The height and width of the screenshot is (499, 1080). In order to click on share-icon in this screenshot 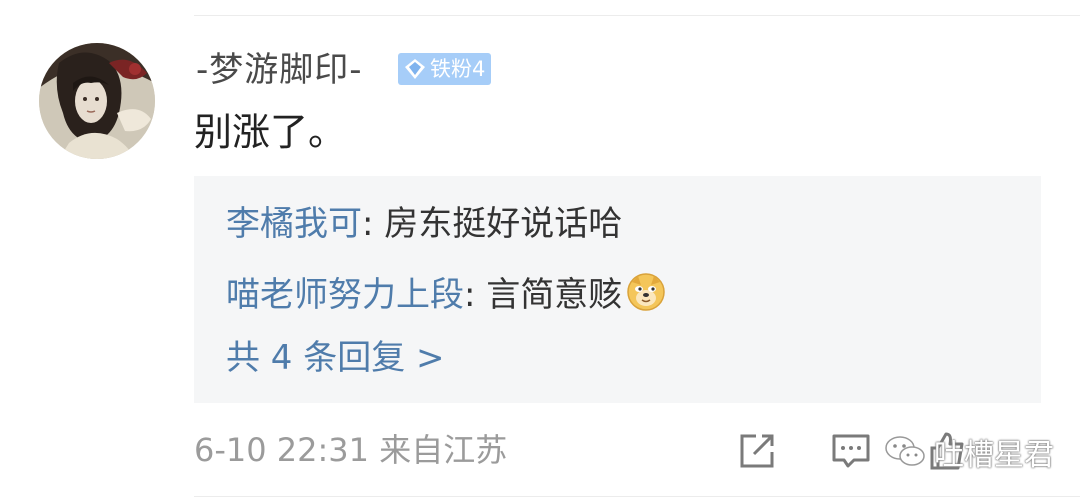, I will do `click(757, 451)`.